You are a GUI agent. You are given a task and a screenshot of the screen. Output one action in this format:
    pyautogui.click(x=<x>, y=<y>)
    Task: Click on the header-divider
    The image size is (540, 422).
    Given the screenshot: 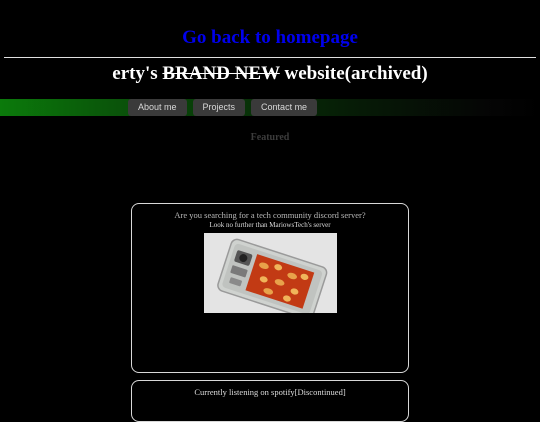 What is the action you would take?
    pyautogui.click(x=270, y=57)
    